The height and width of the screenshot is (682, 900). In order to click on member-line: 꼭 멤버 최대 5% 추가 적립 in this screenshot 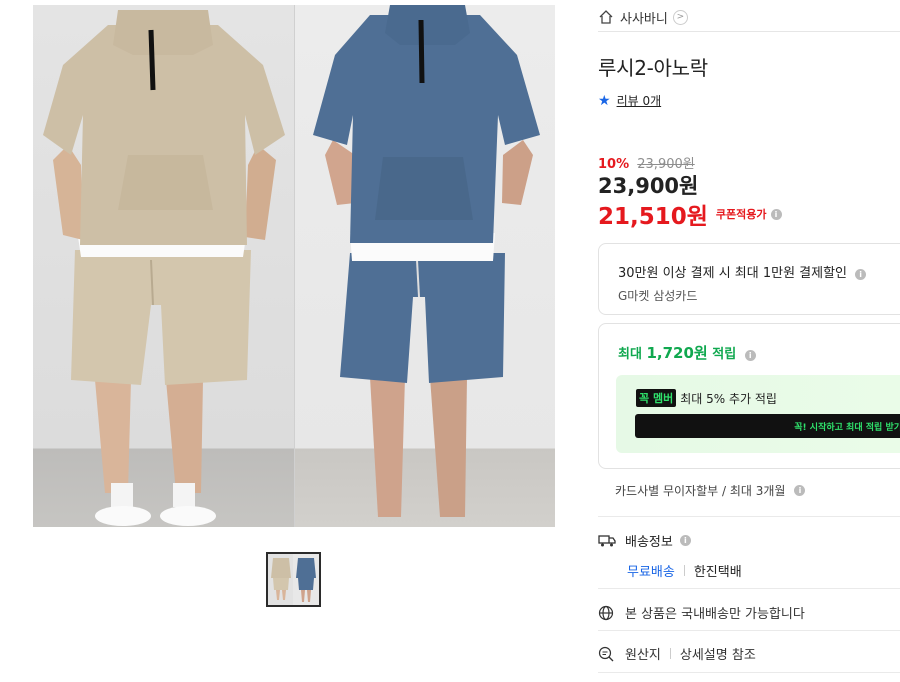, I will do `click(706, 398)`.